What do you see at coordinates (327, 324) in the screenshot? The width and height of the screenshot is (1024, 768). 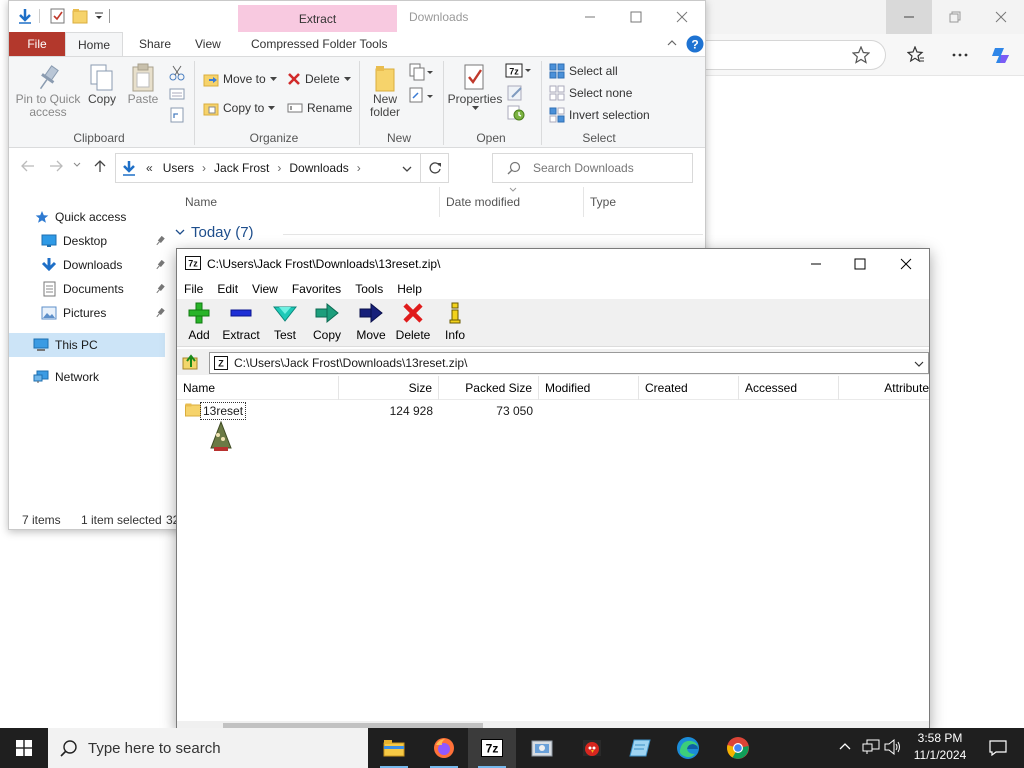 I see `copy-7z-button: Copy` at bounding box center [327, 324].